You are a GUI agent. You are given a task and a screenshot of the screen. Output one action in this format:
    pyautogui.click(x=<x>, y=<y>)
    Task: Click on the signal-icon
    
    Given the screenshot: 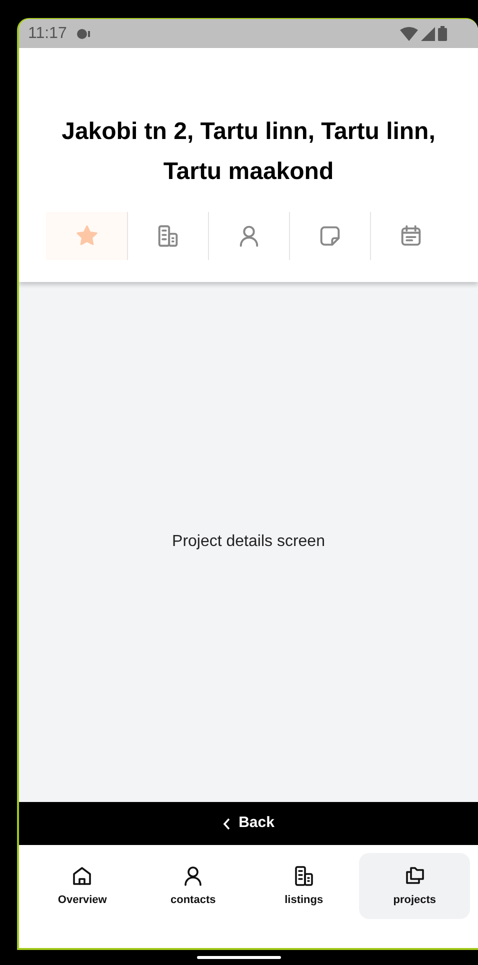 What is the action you would take?
    pyautogui.click(x=428, y=33)
    